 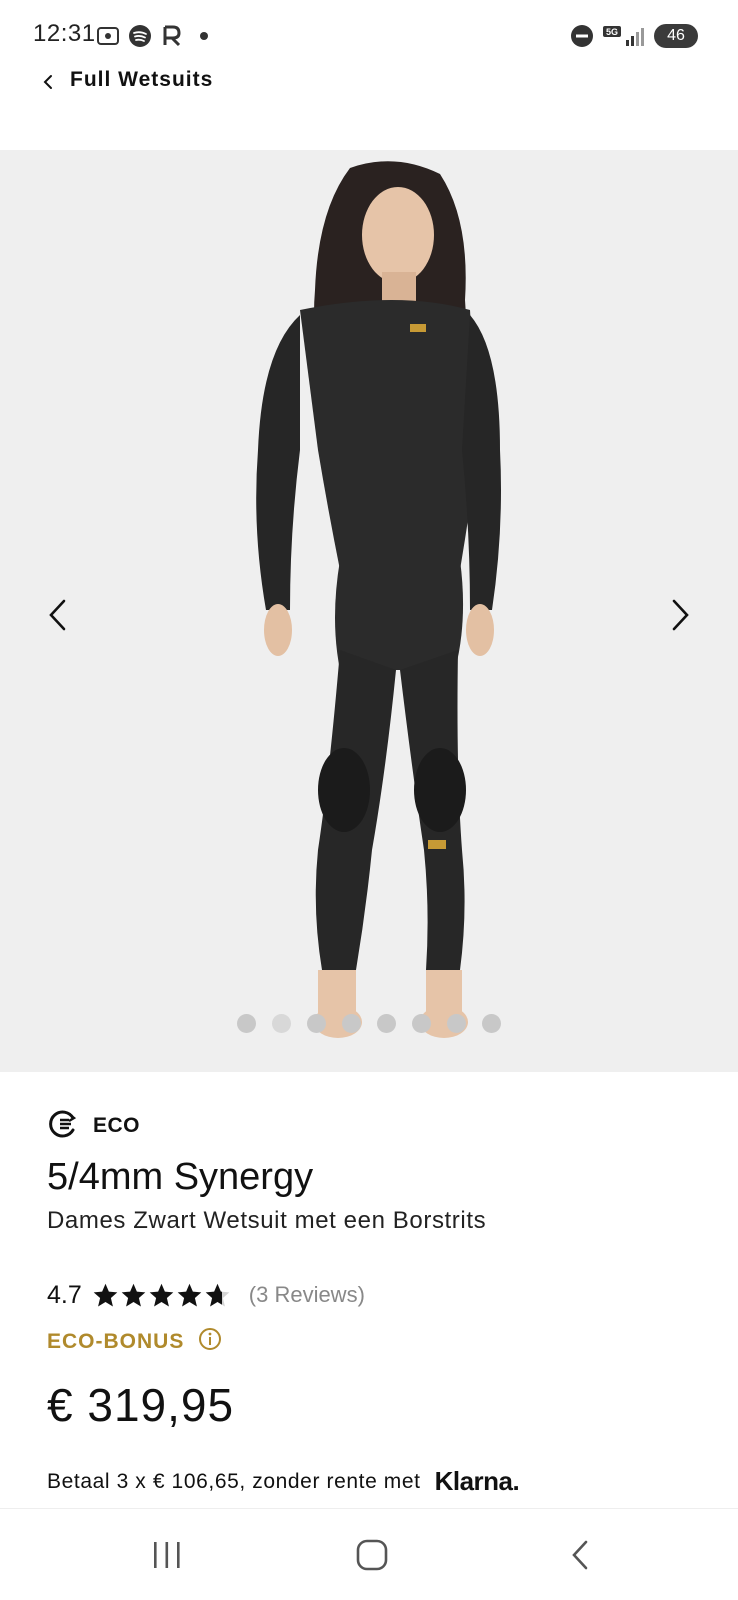 I want to click on status-bar: 12:31 5G 46, so click(x=369, y=35).